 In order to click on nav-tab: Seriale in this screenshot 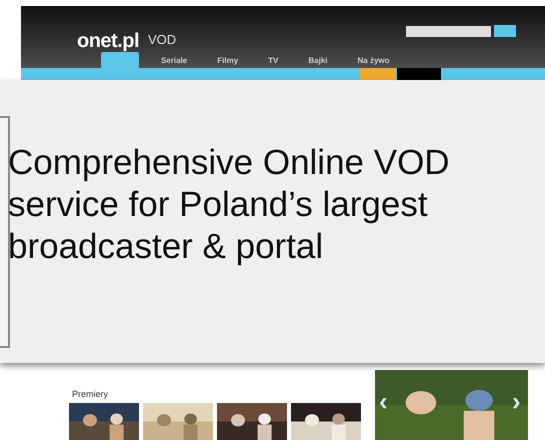, I will do `click(174, 61)`.